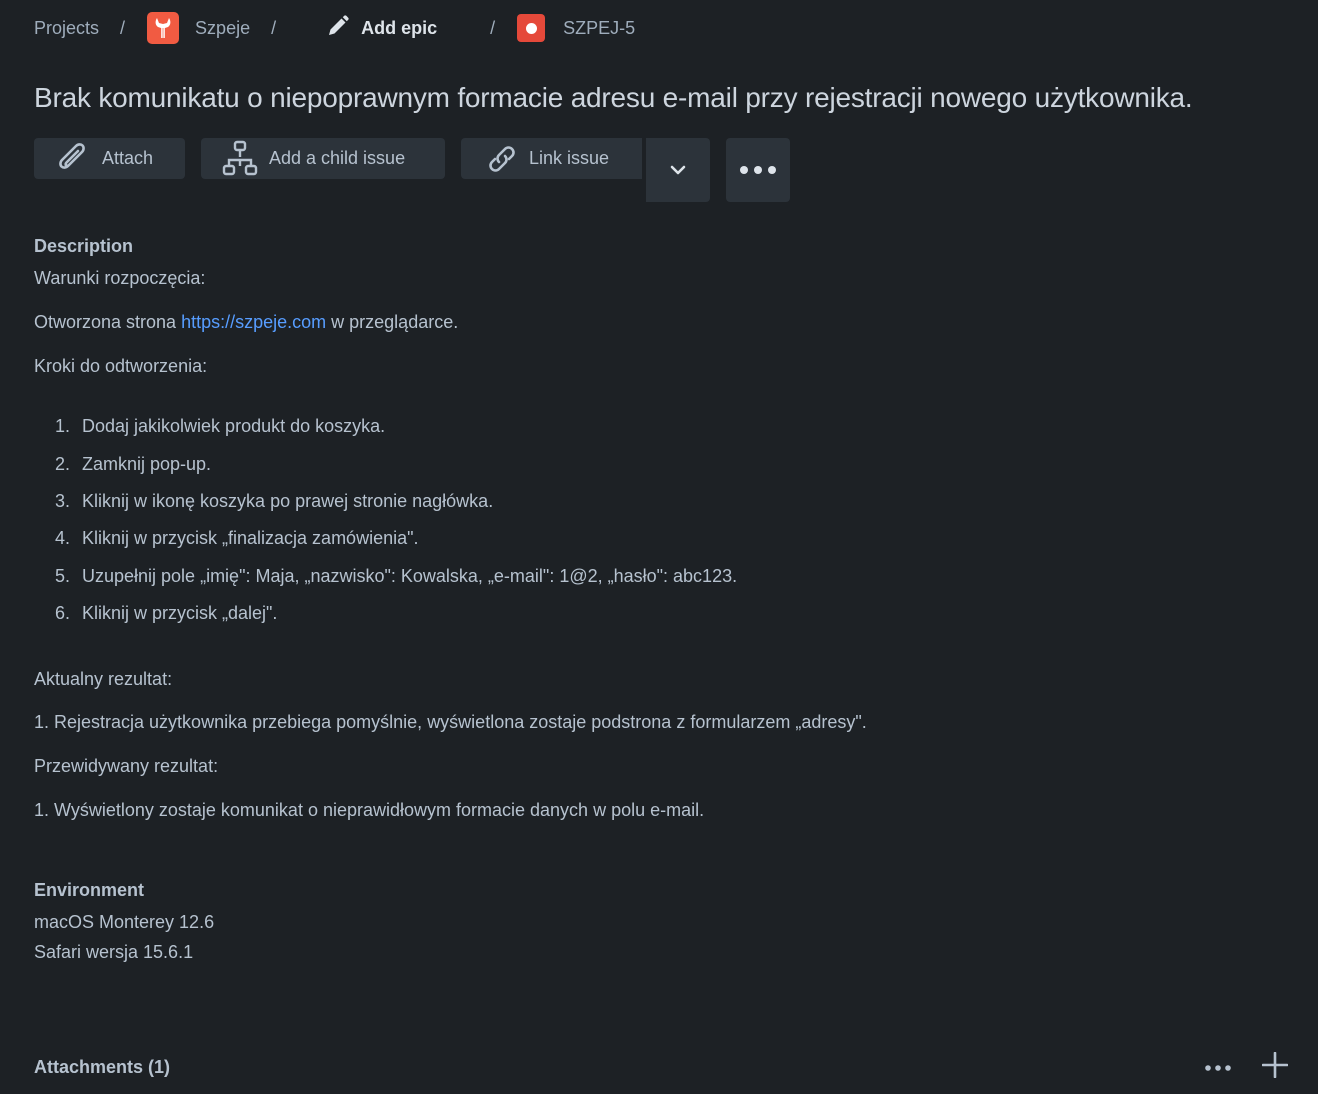 The width and height of the screenshot is (1318, 1094). I want to click on list-item: 6. Kliknij w przycisk „dalej"., so click(166, 613).